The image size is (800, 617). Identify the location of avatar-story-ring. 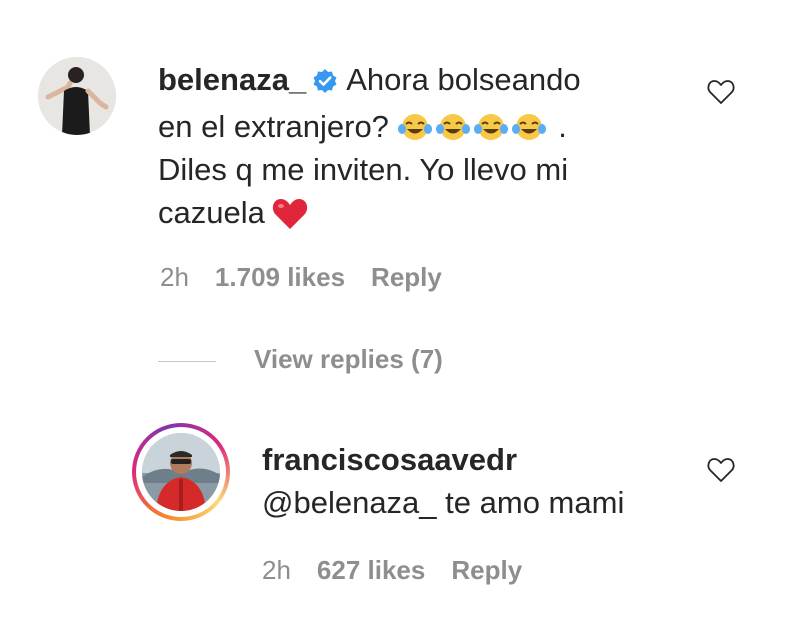
(181, 472).